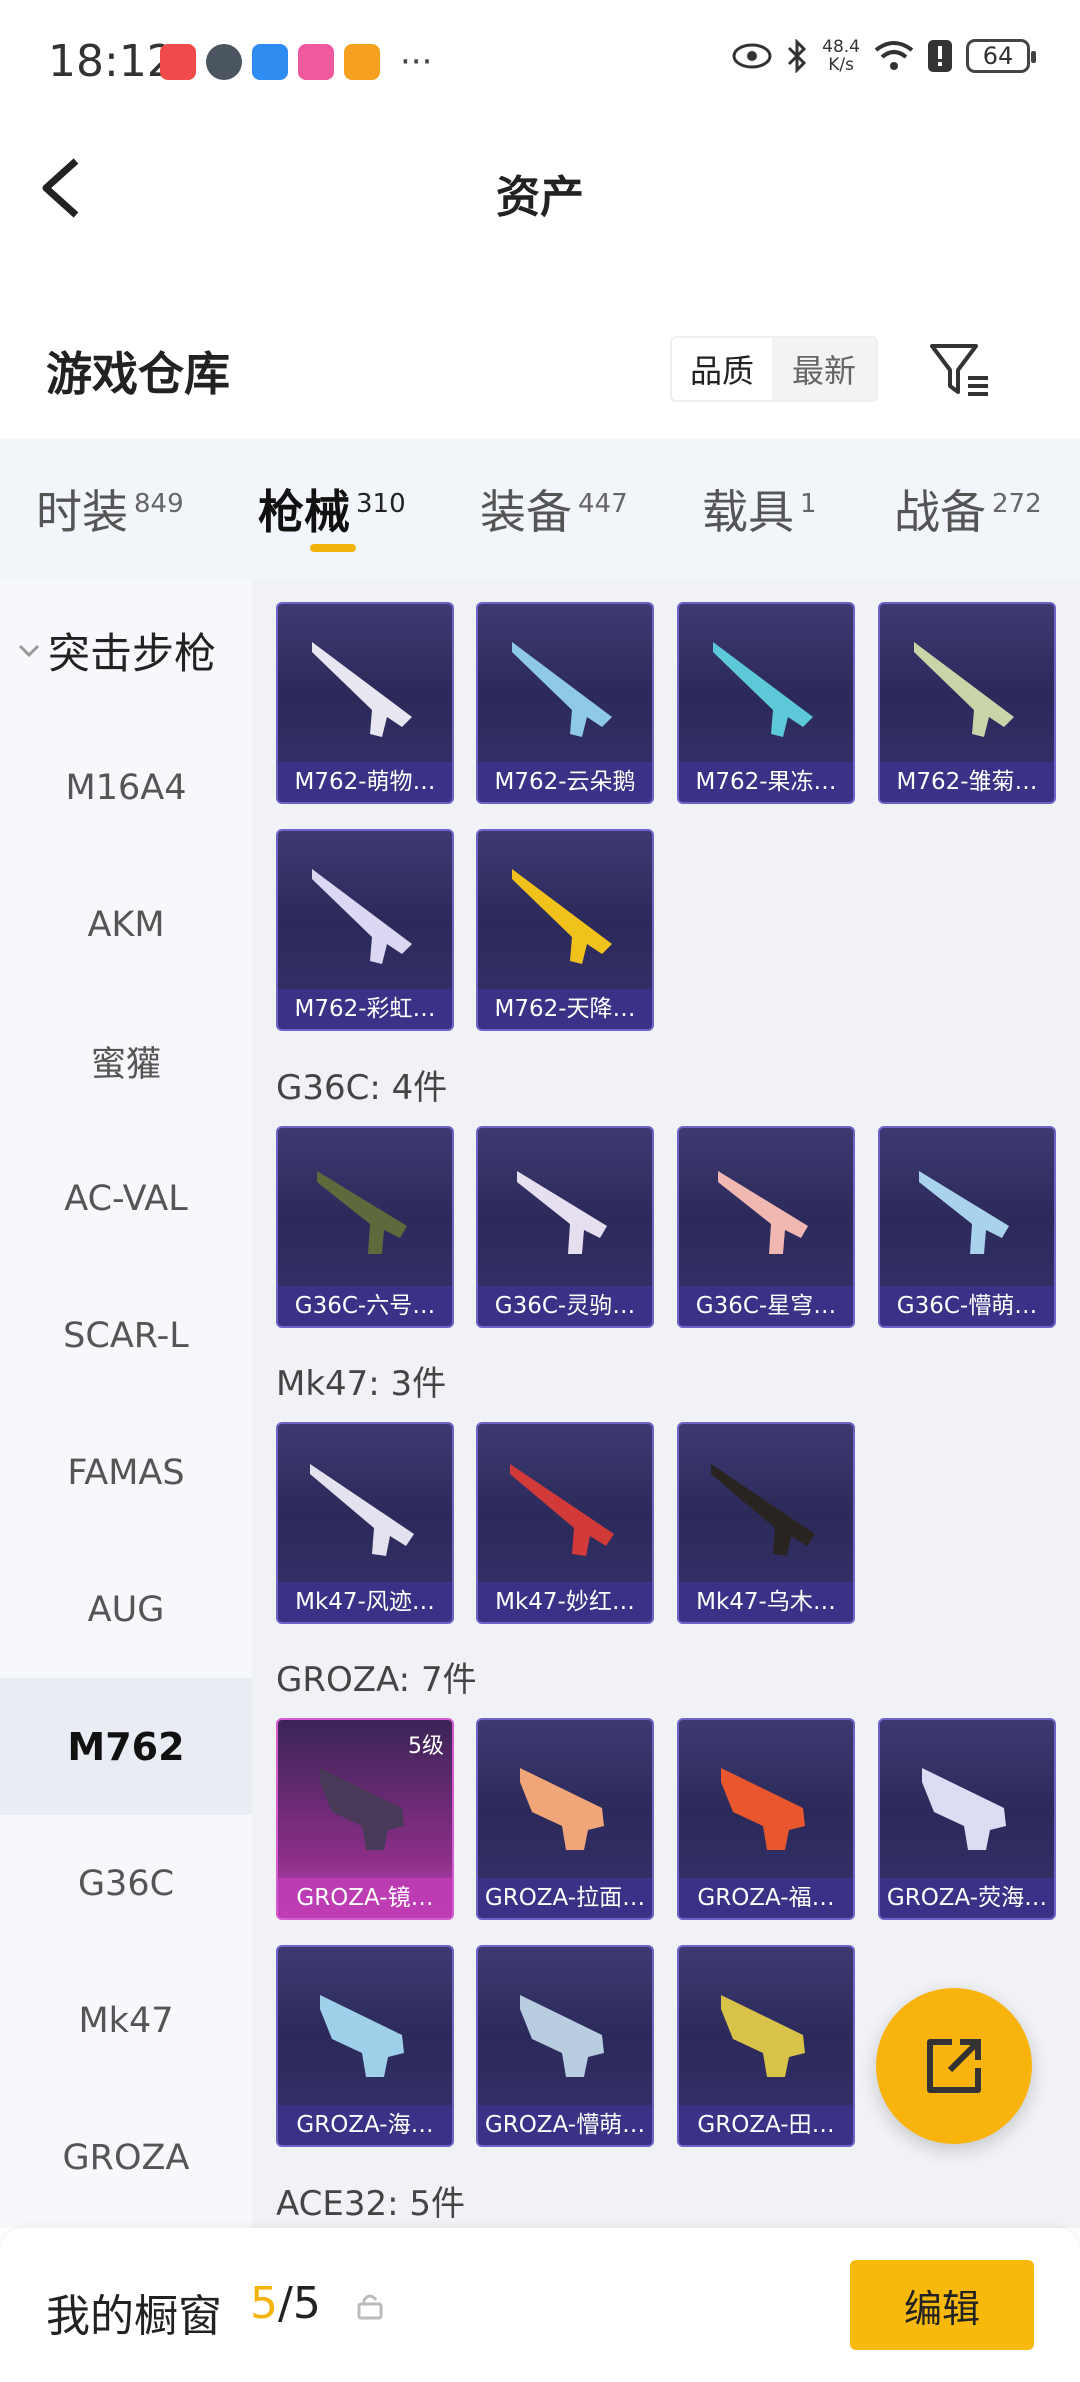  Describe the element at coordinates (285, 2303) in the screenshot. I see `showcase-count: 5/5` at that location.